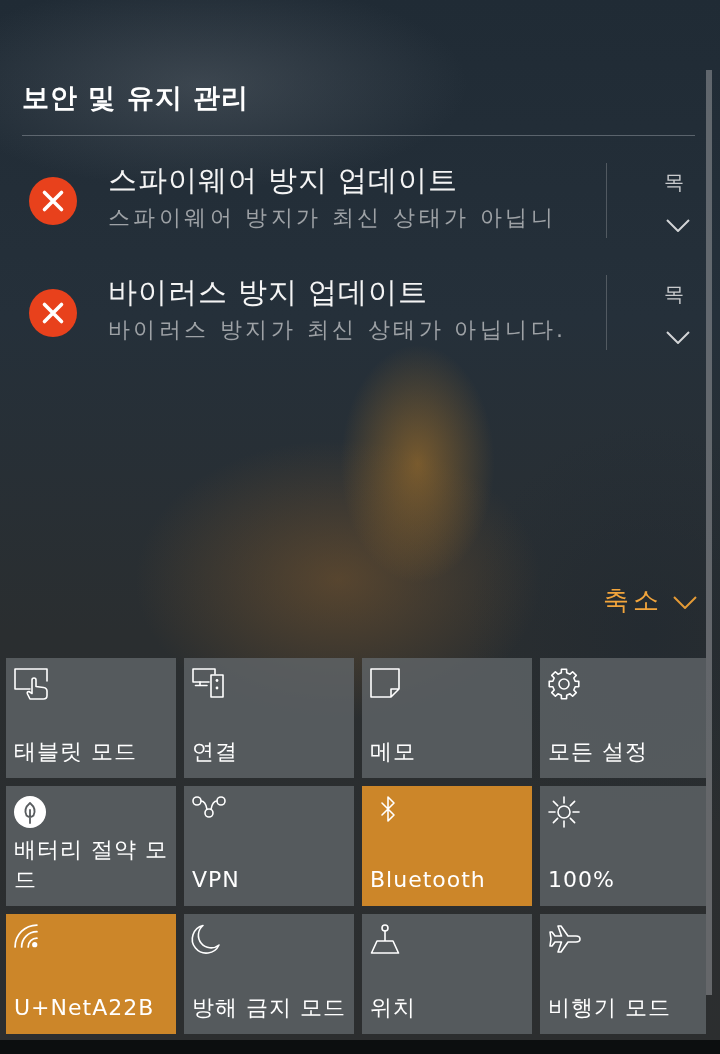 Image resolution: width=720 pixels, height=1054 pixels. What do you see at coordinates (31, 684) in the screenshot?
I see `tablet-pointer-icon` at bounding box center [31, 684].